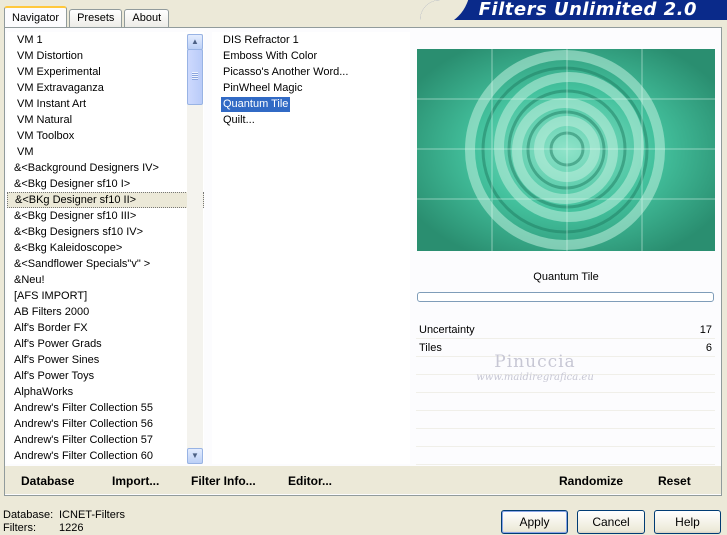  I want to click on filter-item-label: DIS Refractor 1, so click(261, 40).